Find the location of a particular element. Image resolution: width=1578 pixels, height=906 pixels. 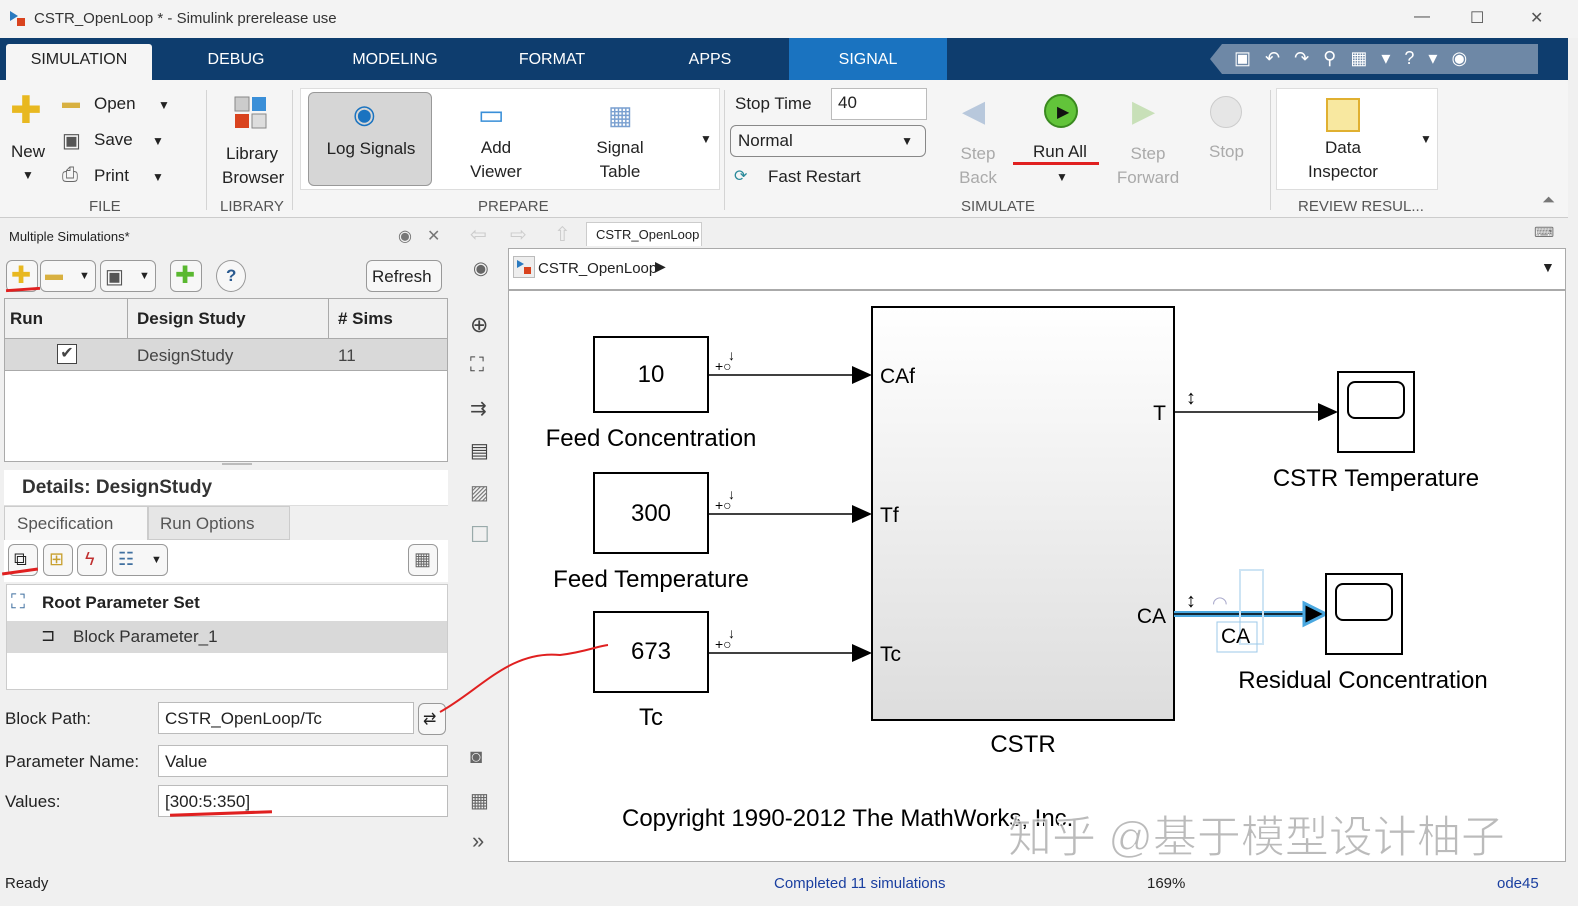

close-panel-icon: ✕ is located at coordinates (433, 236).